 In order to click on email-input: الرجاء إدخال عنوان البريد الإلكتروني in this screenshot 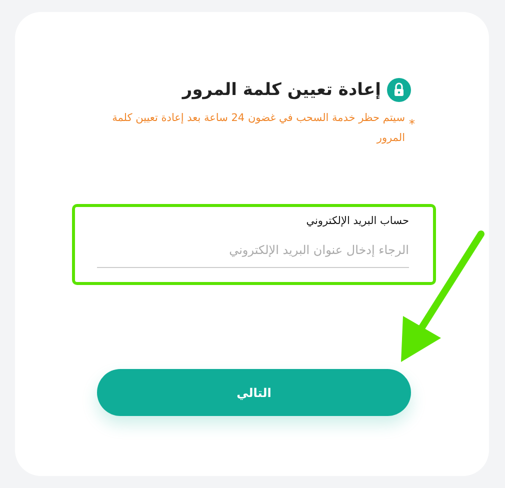, I will do `click(253, 252)`.